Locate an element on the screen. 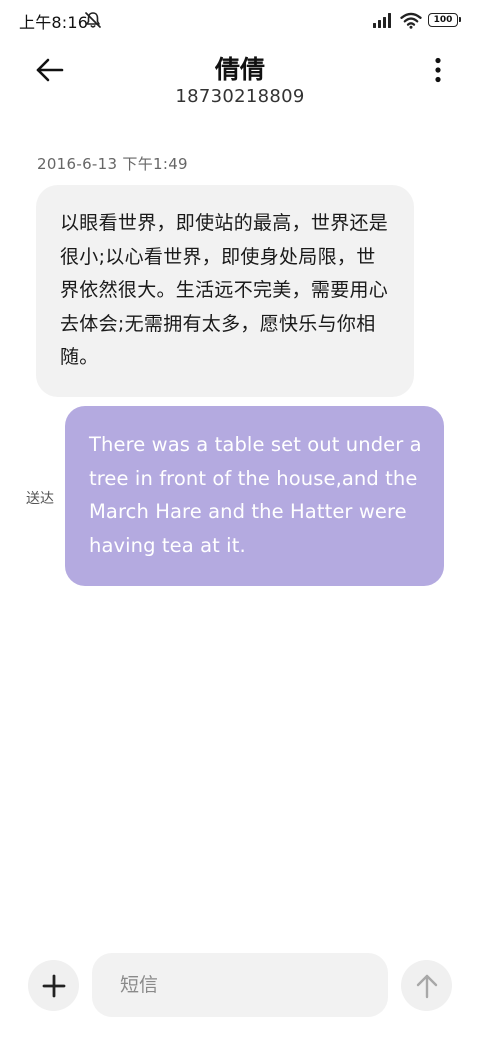 The image size is (480, 1040). send-button is located at coordinates (426, 985).